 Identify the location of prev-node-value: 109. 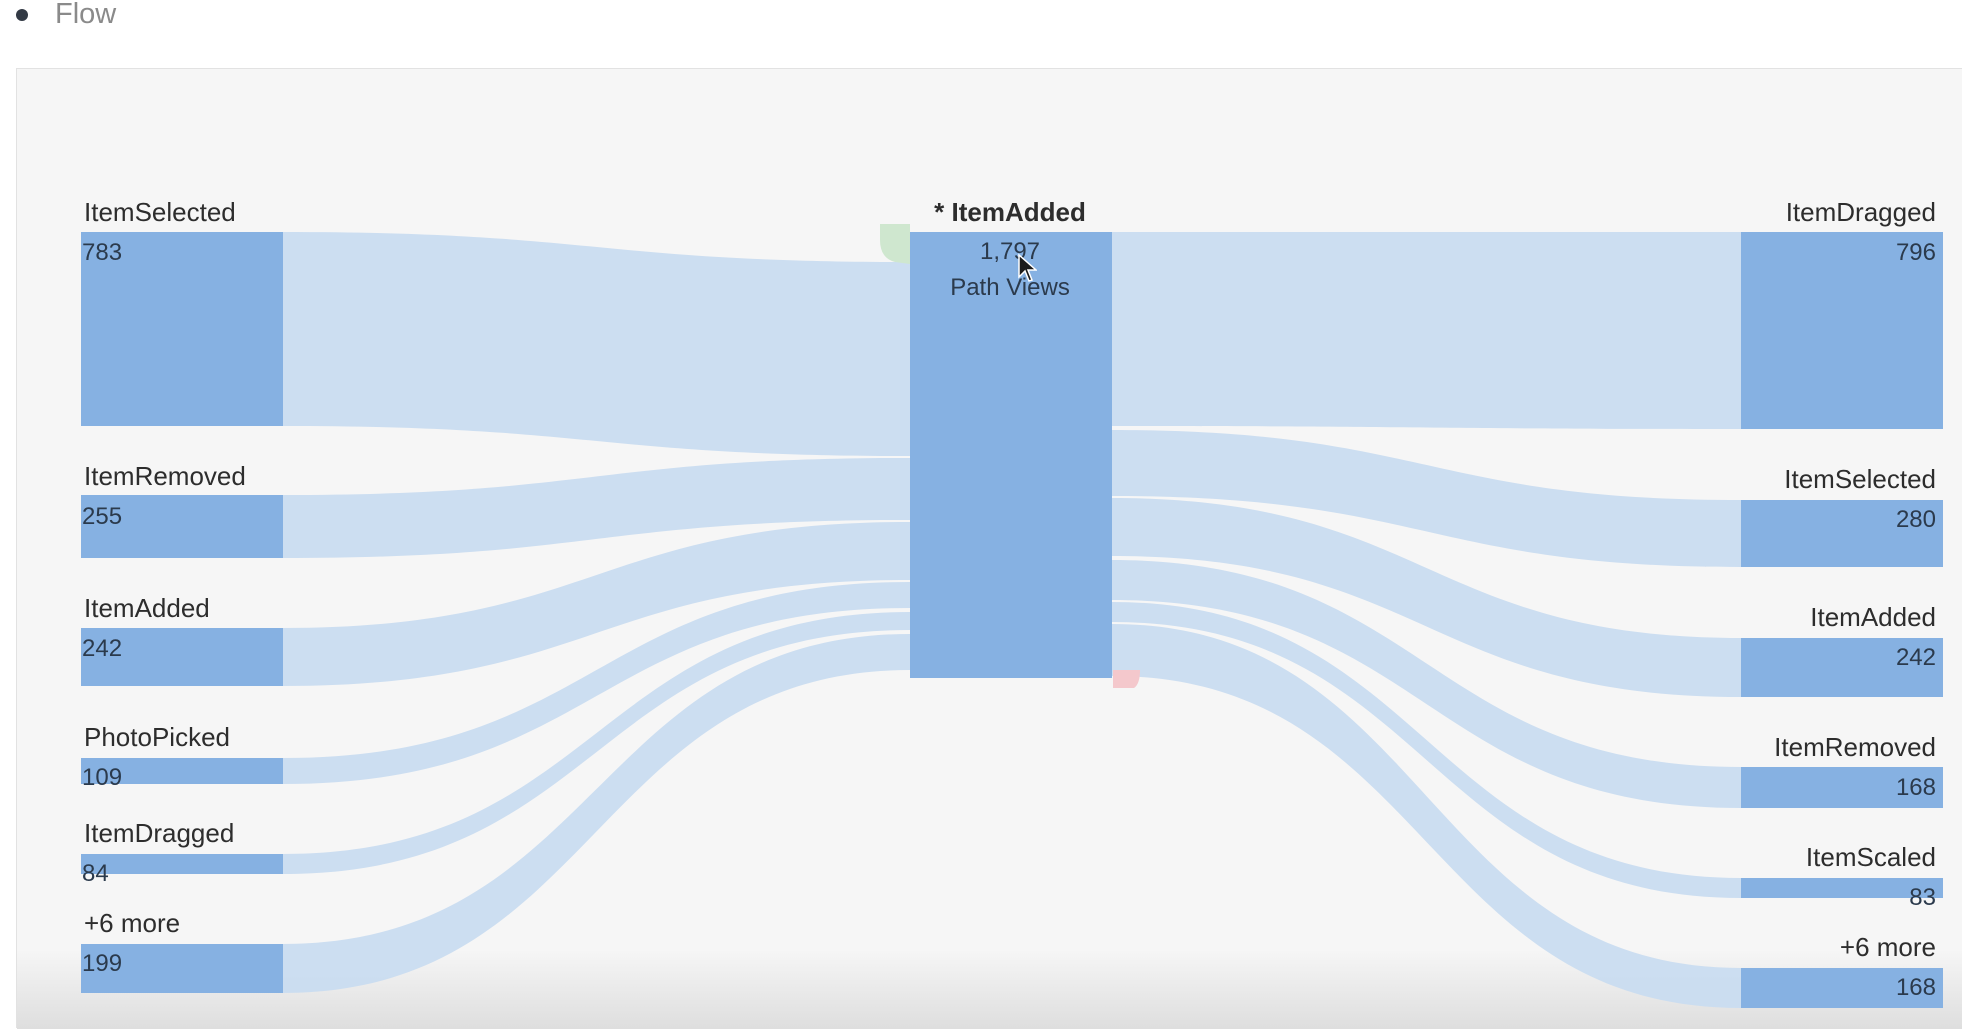
(102, 777).